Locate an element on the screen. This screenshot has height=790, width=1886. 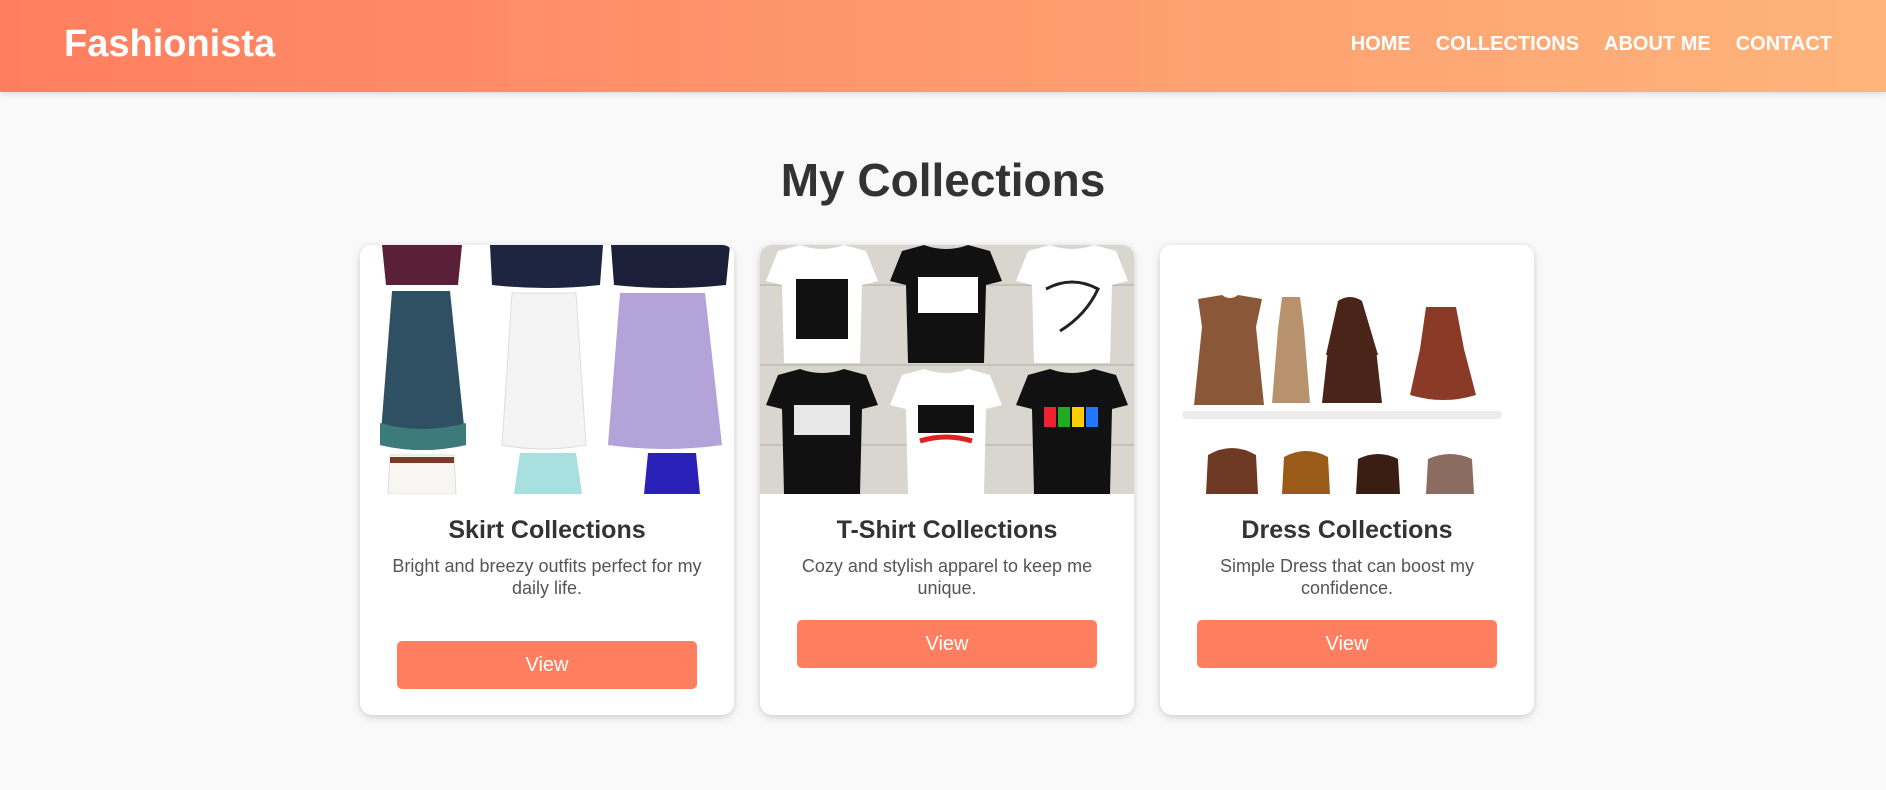
nav-collections: COLLECTIONS is located at coordinates (1507, 44).